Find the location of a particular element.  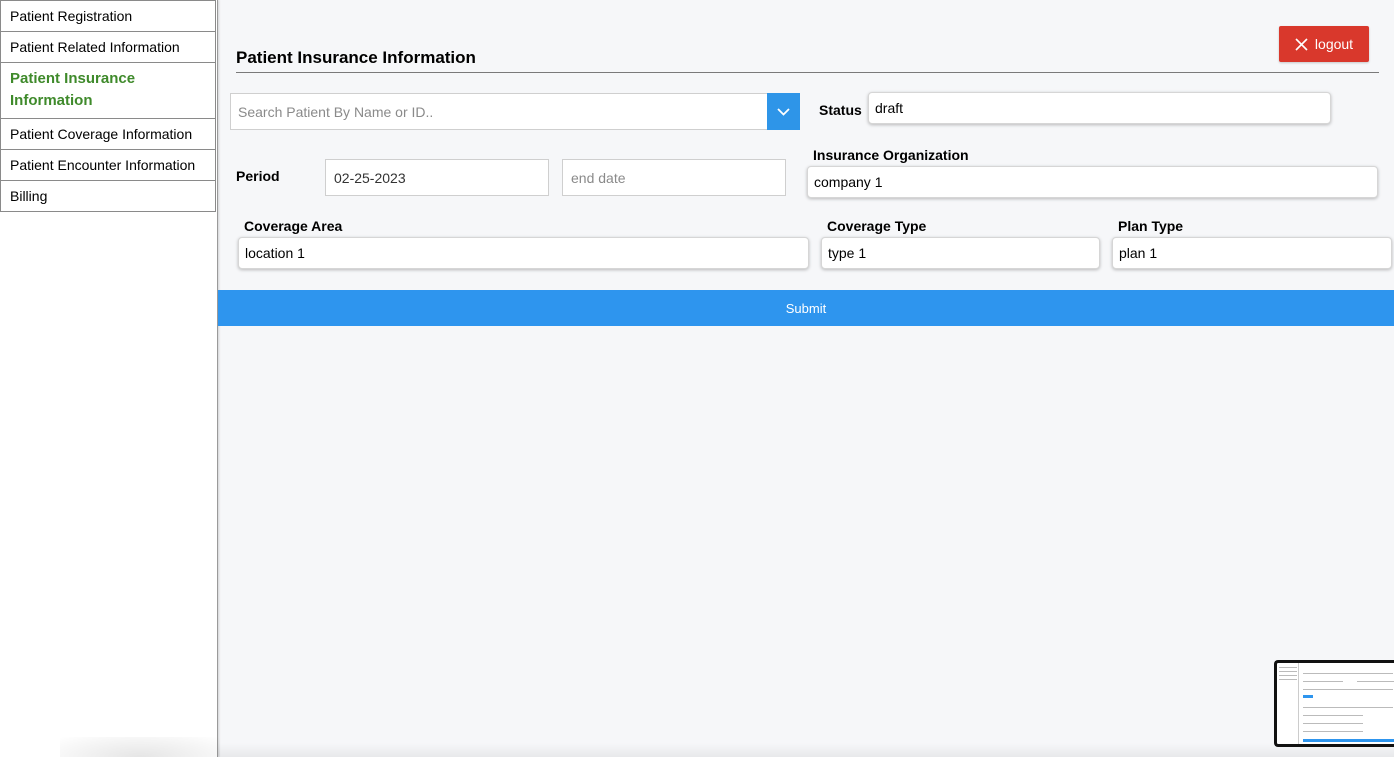

chevron-down-icon is located at coordinates (783, 112).